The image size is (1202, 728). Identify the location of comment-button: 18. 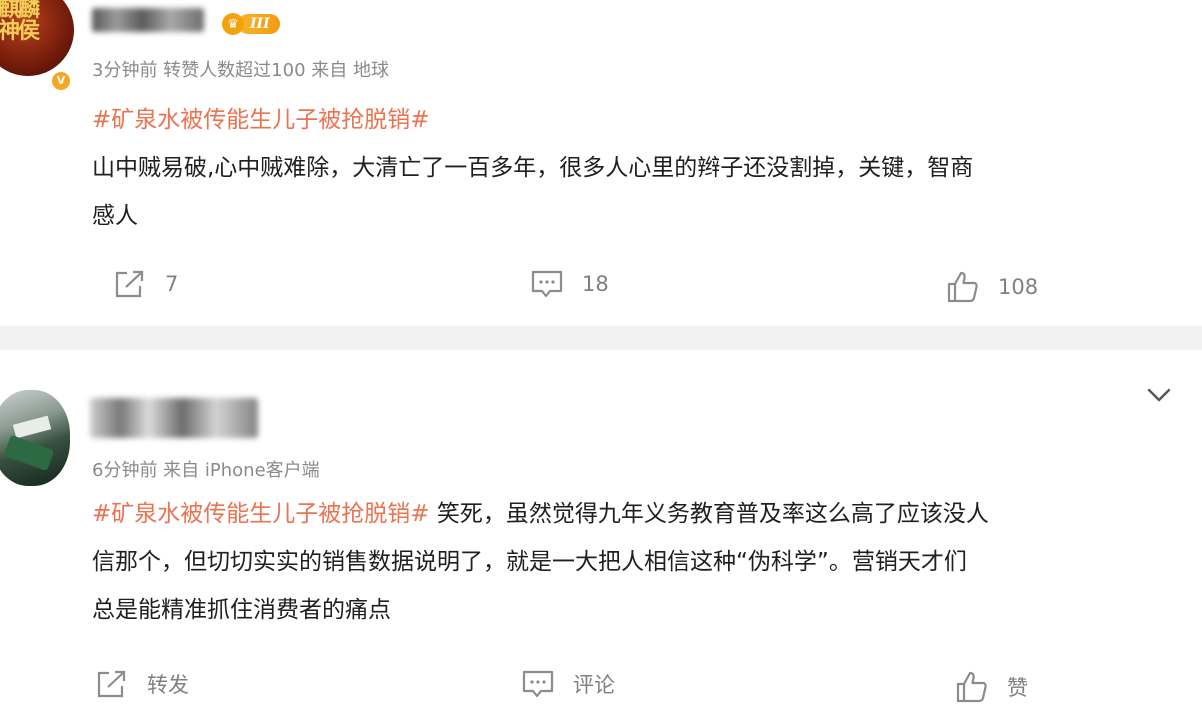
(569, 284).